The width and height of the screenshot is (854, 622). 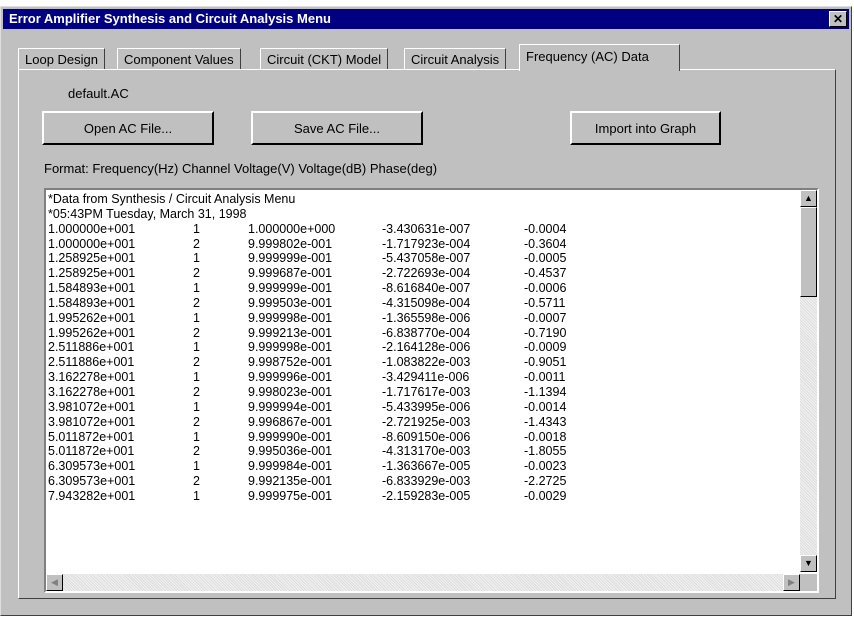 What do you see at coordinates (54, 582) in the screenshot?
I see `scroll-left-arrow-icon: ◀` at bounding box center [54, 582].